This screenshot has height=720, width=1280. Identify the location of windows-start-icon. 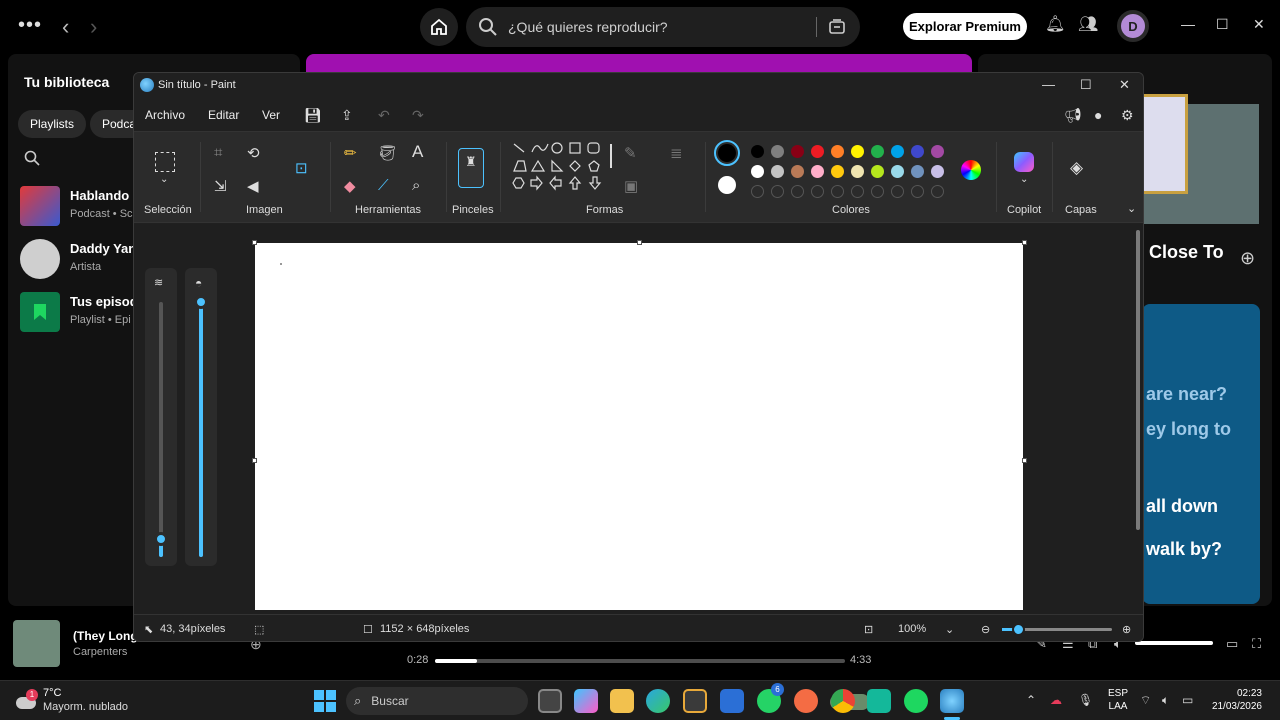
(325, 701).